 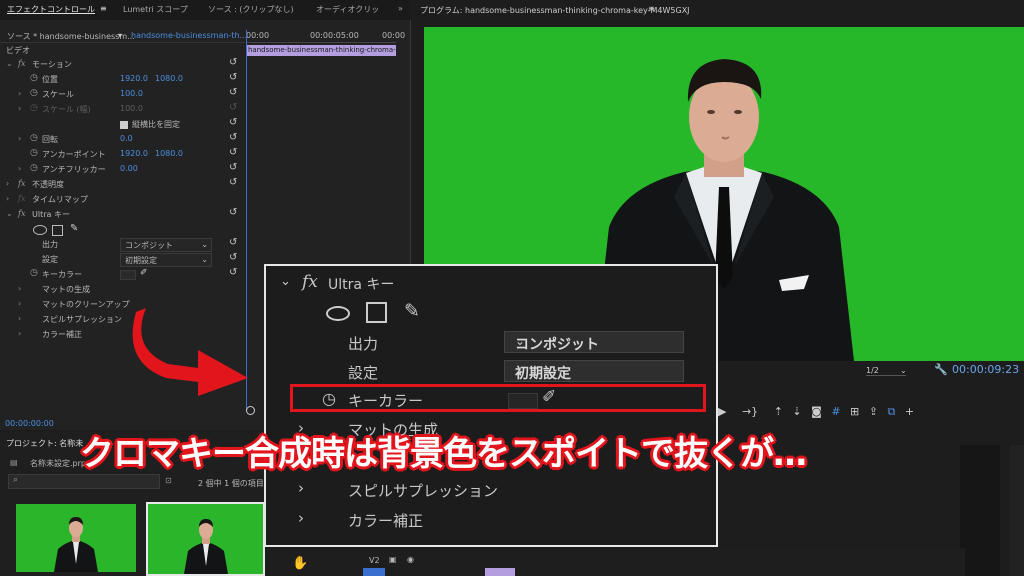 I want to click on extract-icon: ⇣, so click(x=796, y=411).